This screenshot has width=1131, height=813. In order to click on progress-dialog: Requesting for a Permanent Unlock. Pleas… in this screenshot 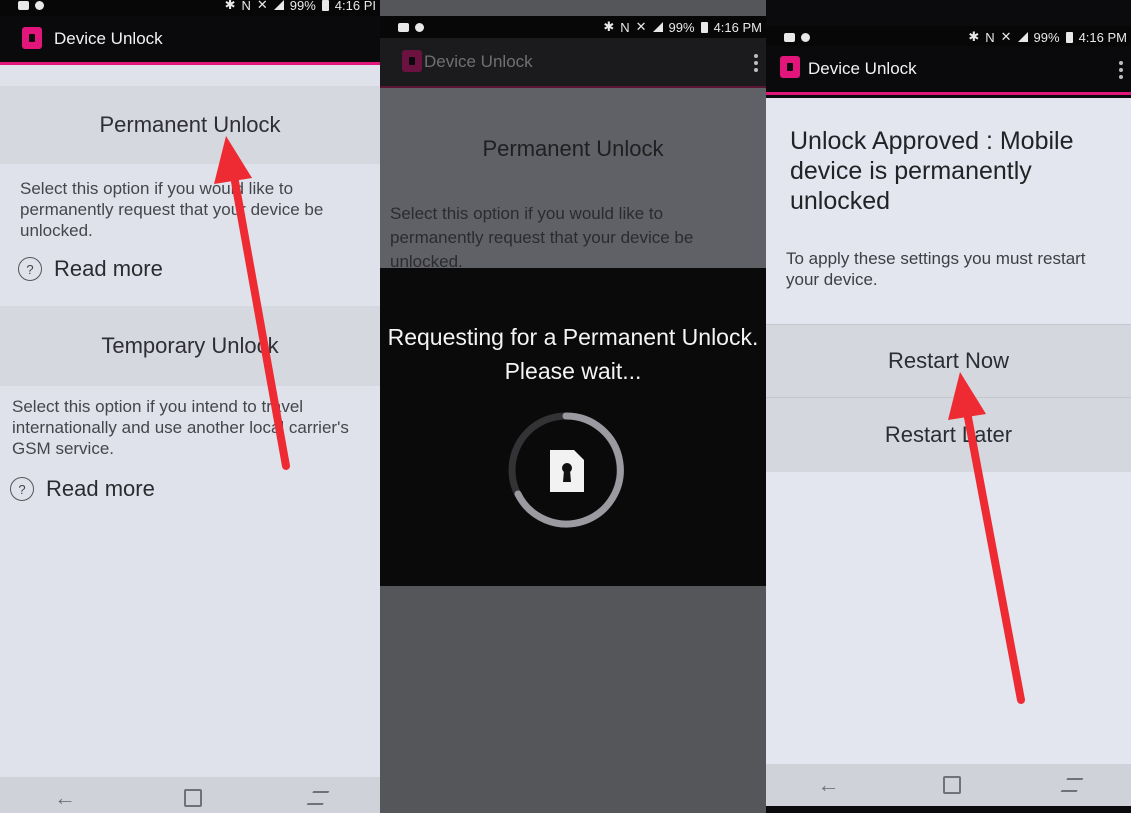, I will do `click(573, 427)`.